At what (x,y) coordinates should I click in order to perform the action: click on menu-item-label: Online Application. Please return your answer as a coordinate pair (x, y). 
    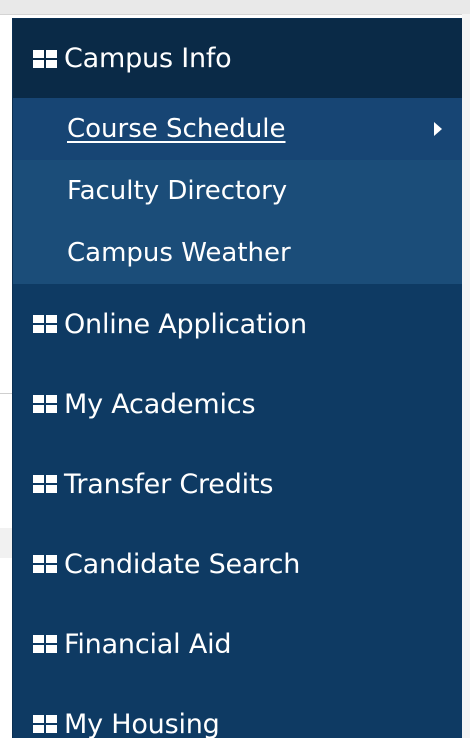
    Looking at the image, I should click on (185, 324).